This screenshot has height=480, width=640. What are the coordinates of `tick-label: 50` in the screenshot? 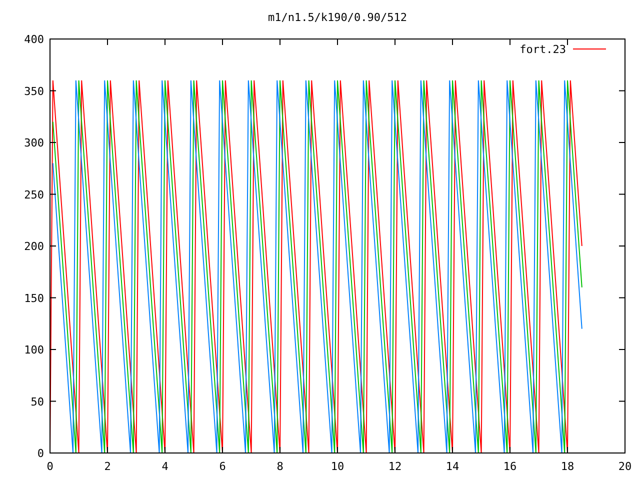 It's located at (37, 401).